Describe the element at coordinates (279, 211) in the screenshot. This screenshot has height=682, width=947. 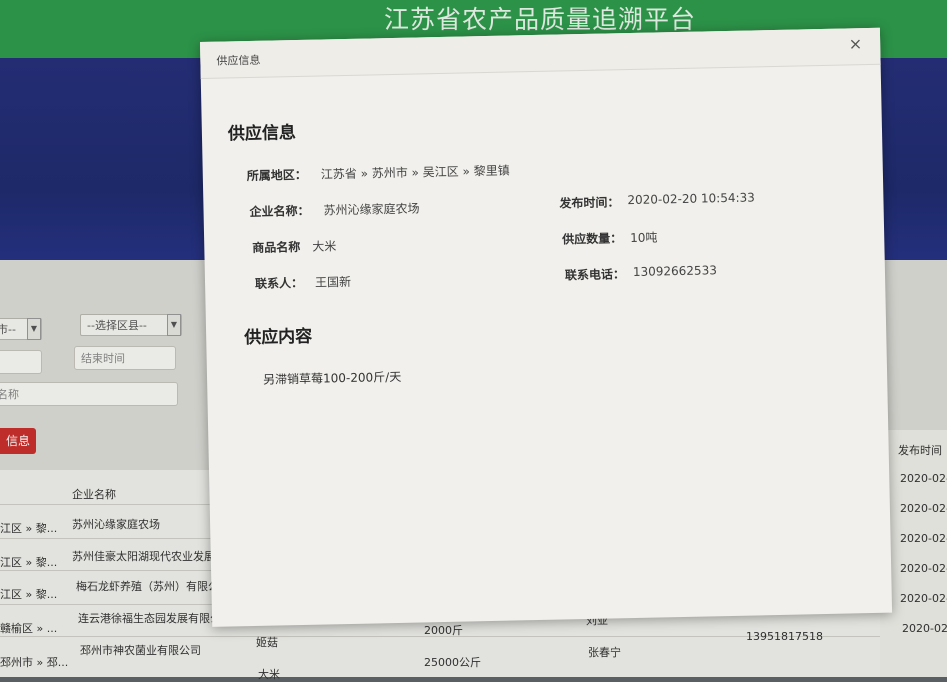
I see `company-label: 企业名称：` at that location.